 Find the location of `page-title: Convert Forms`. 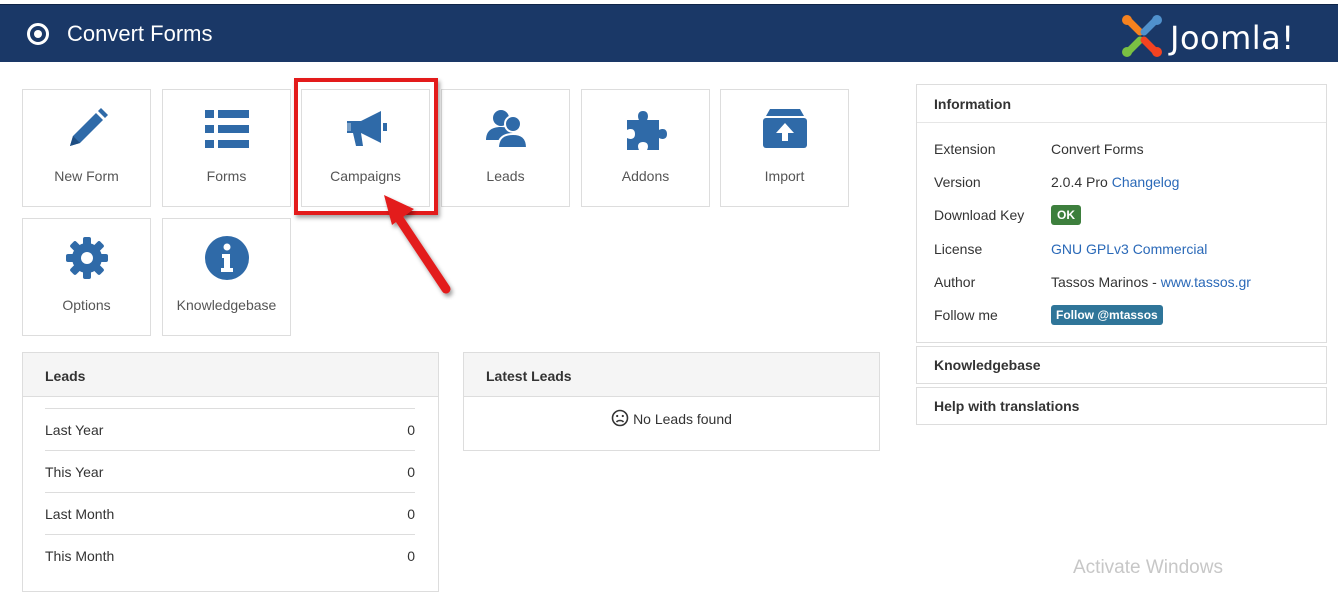

page-title: Convert Forms is located at coordinates (140, 33).